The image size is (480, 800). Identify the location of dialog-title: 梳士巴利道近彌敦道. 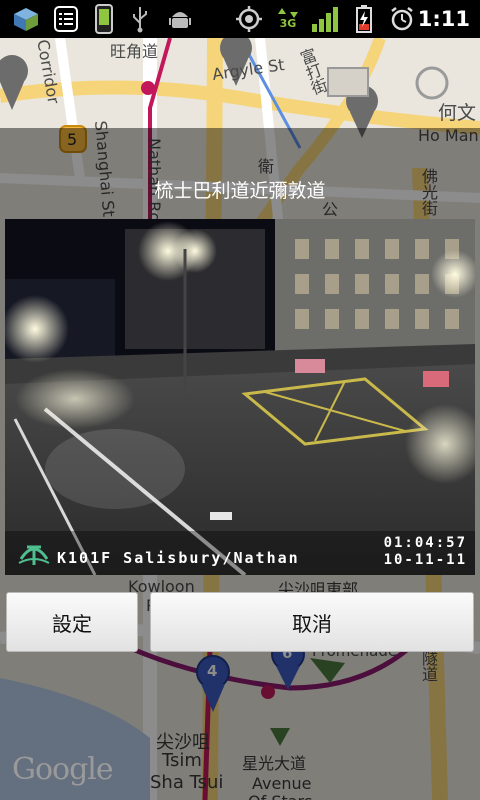
(240, 191).